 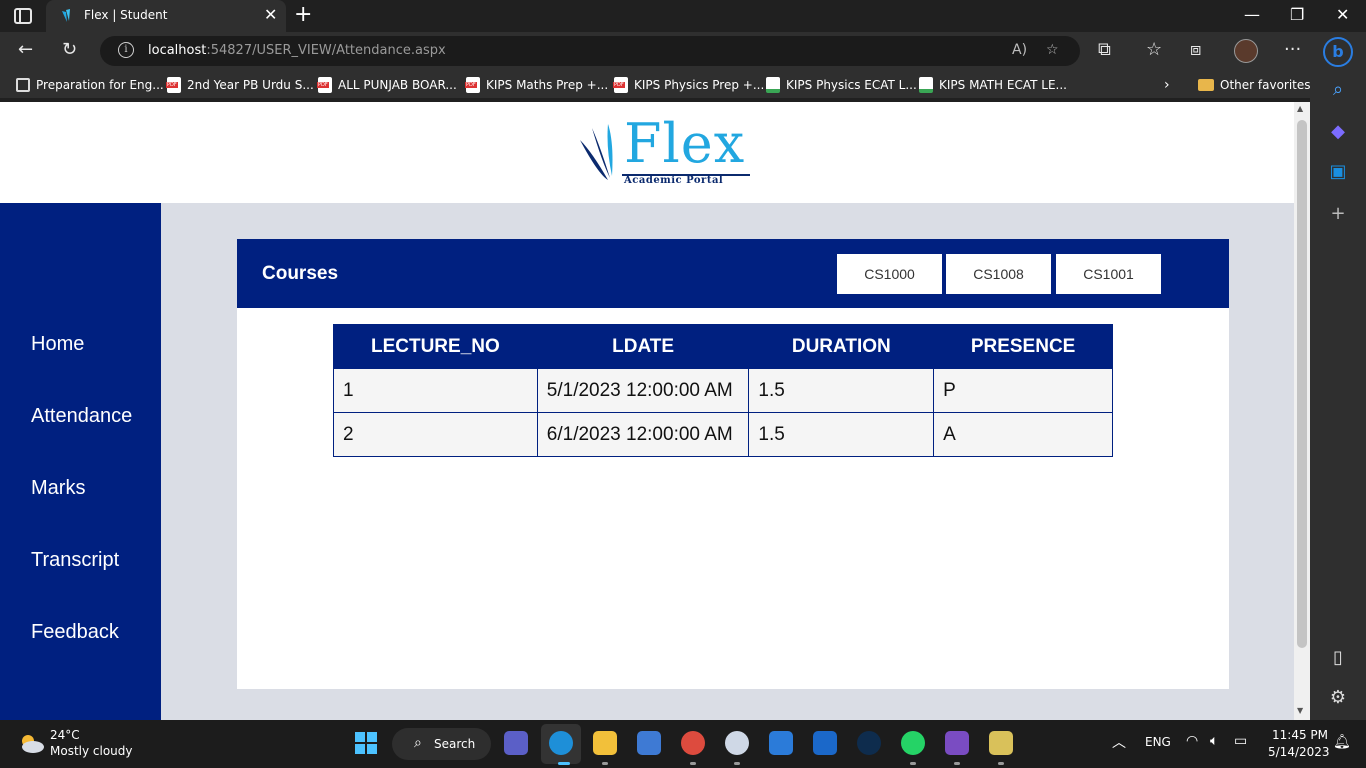 I want to click on visual-studio-icon, so click(x=957, y=743).